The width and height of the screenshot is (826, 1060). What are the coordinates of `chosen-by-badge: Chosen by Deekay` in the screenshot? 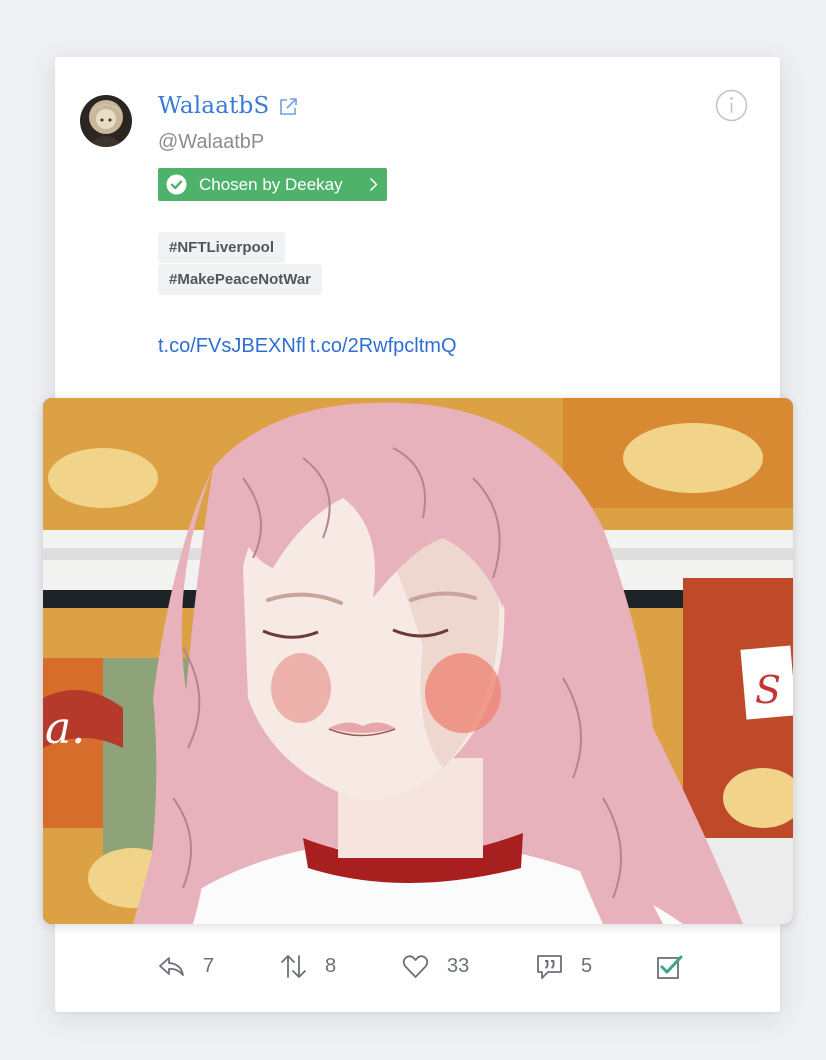 It's located at (272, 184).